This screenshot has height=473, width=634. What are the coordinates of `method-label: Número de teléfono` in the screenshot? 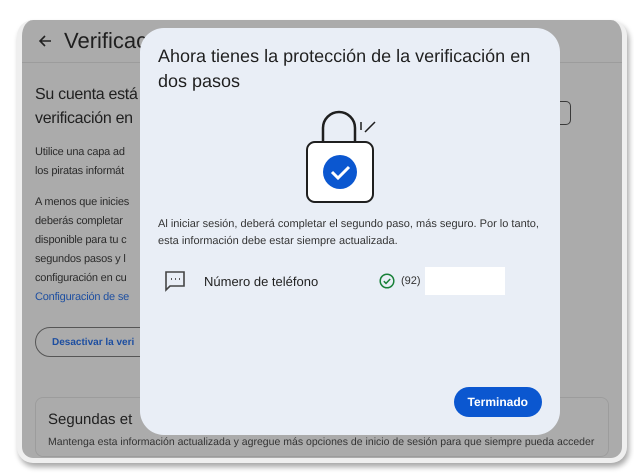 It's located at (262, 281).